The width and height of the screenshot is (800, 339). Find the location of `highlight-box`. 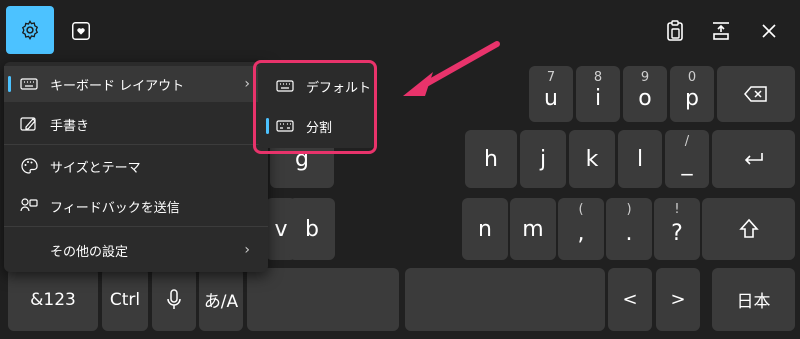

highlight-box is located at coordinates (315, 107).